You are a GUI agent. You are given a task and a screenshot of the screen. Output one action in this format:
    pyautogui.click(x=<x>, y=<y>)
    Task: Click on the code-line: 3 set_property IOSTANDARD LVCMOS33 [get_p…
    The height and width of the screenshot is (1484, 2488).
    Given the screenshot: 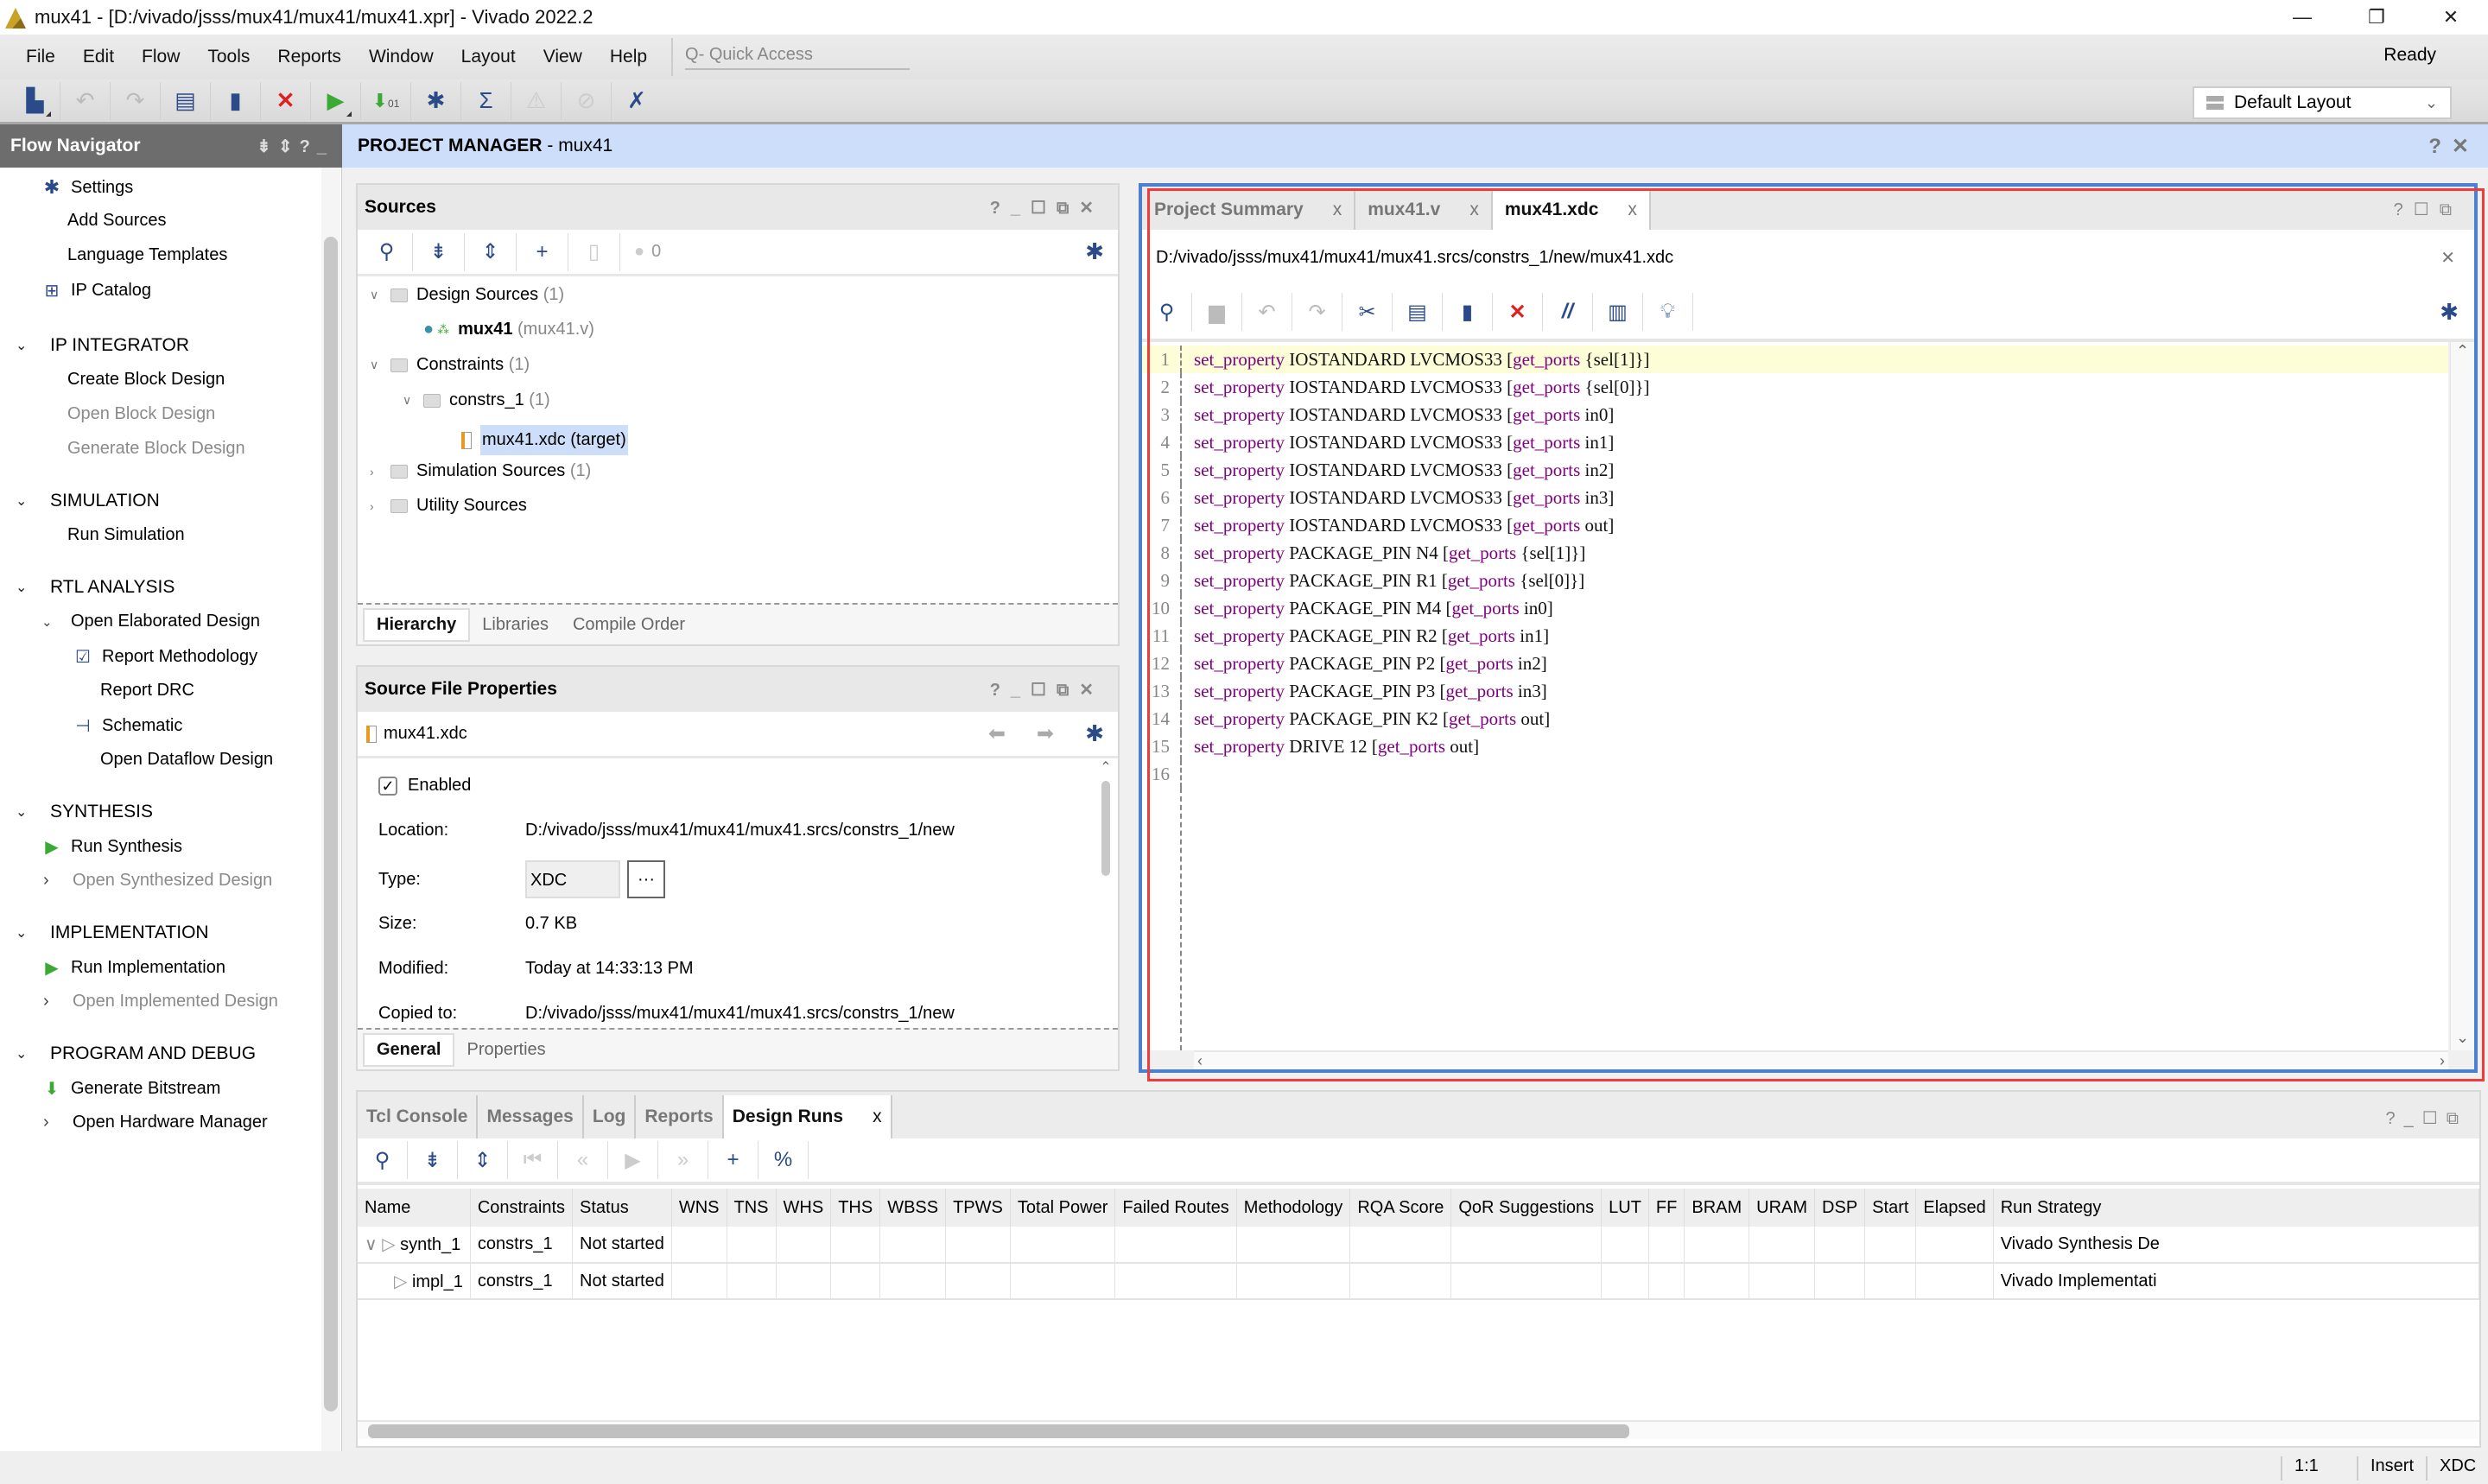 What is the action you would take?
    pyautogui.click(x=1795, y=414)
    